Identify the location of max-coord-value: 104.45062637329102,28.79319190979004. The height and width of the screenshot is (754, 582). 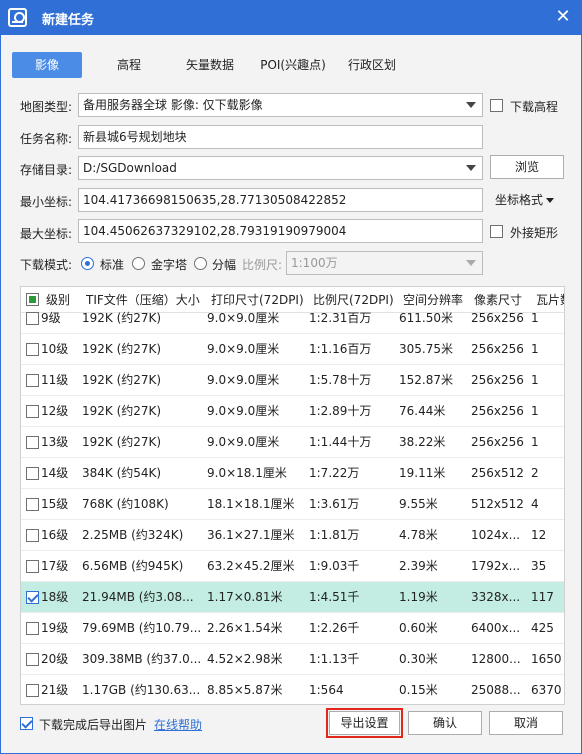
(215, 231).